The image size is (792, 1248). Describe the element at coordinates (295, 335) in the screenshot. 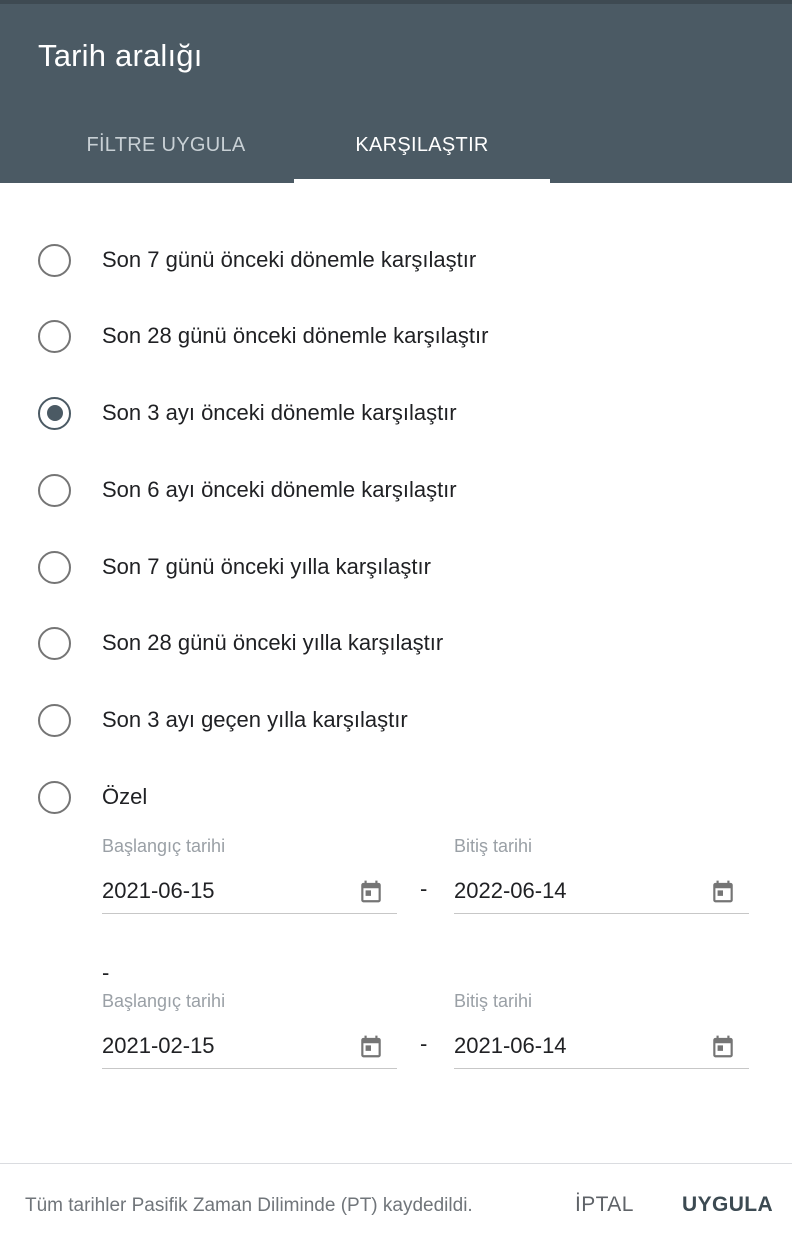

I see `option-label: Son 28 günü önceki dönemle karşılaştır` at that location.